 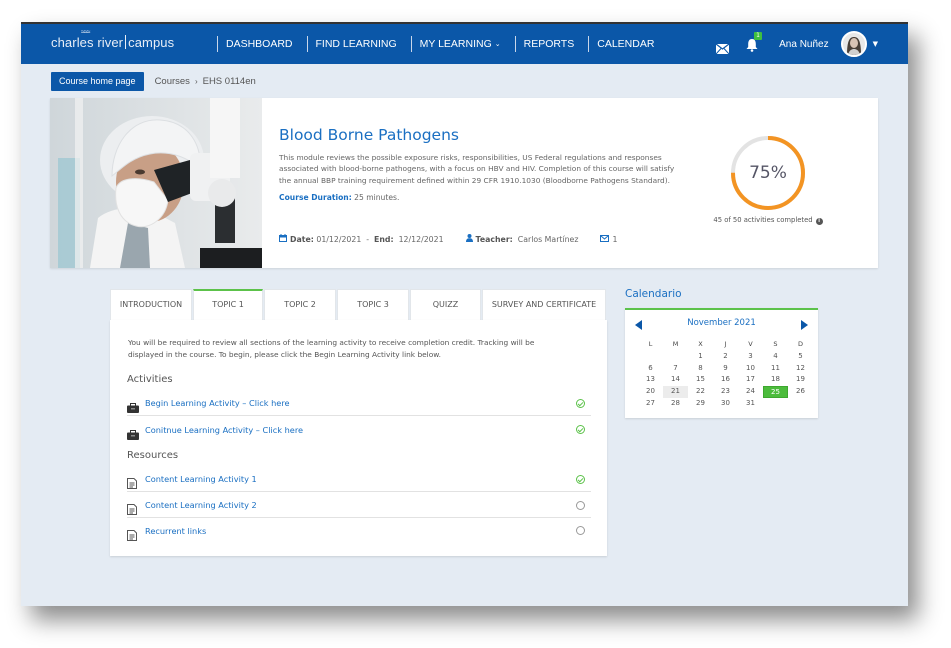 What do you see at coordinates (700, 344) in the screenshot?
I see `weekday-label: X` at bounding box center [700, 344].